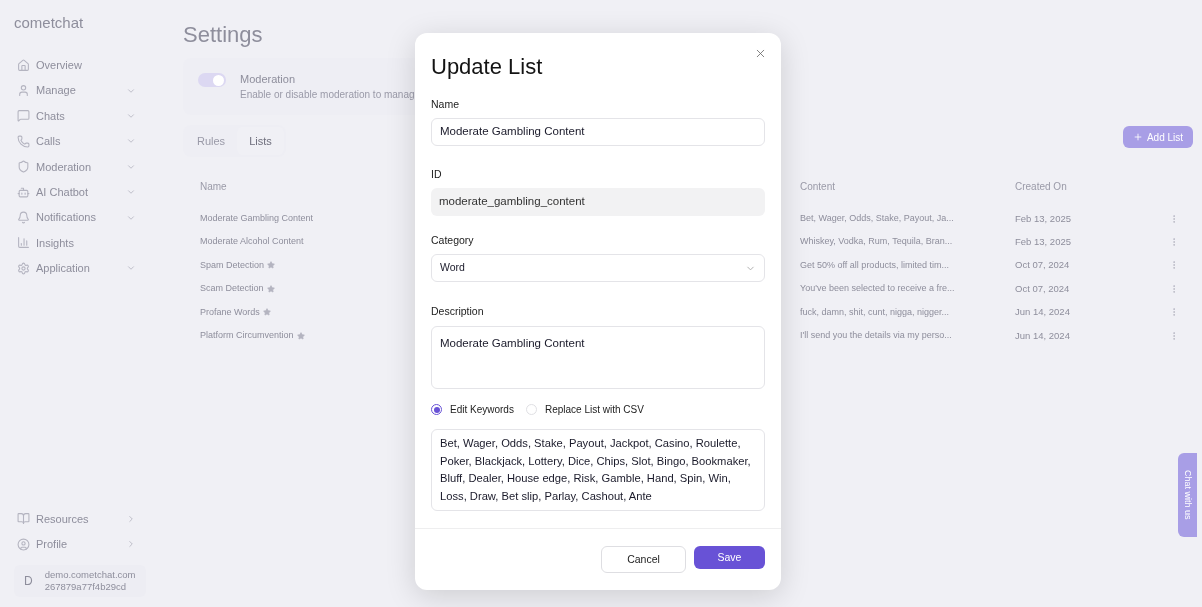 The width and height of the screenshot is (1202, 607). Describe the element at coordinates (584, 409) in the screenshot. I see `radio-option: Replace List with CSV` at that location.